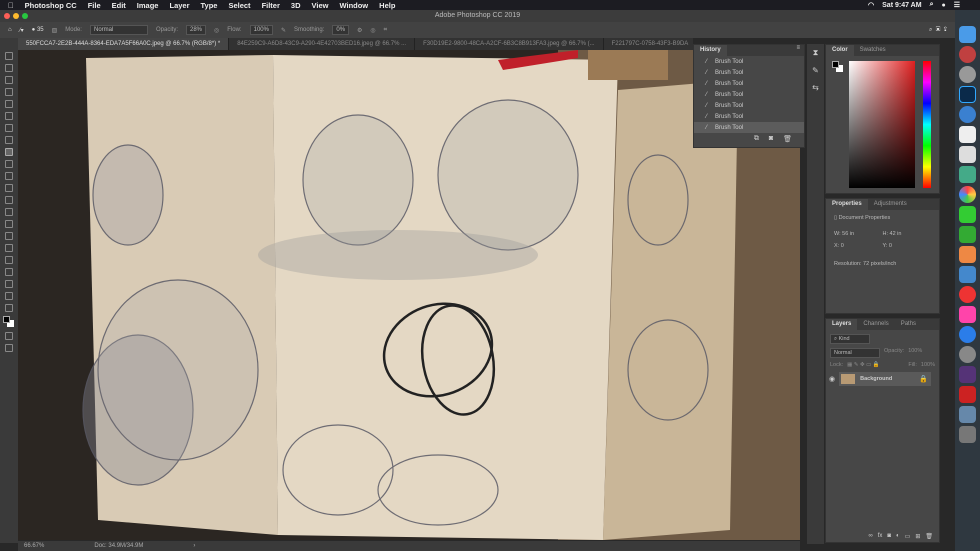  What do you see at coordinates (850, 339) in the screenshot?
I see `layer-filter-select: ⌕ Kind` at bounding box center [850, 339].